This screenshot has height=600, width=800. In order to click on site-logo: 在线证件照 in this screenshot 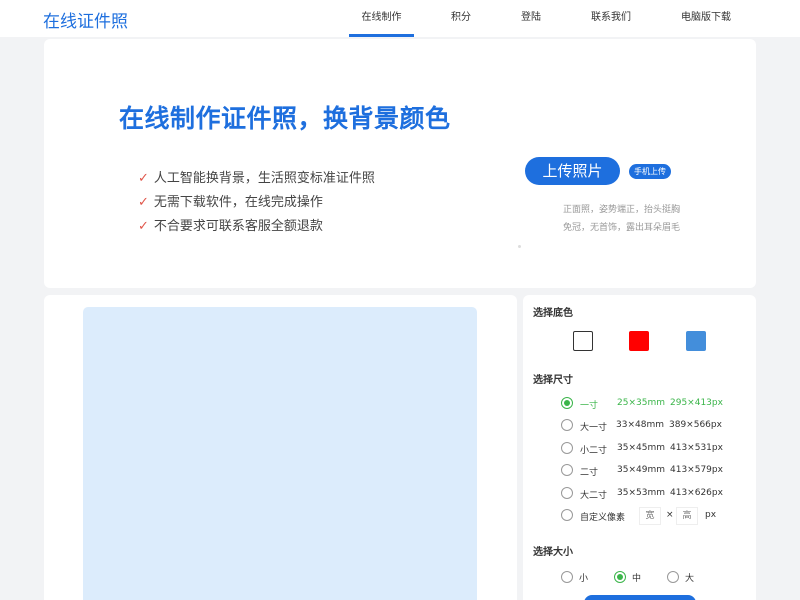, I will do `click(85, 19)`.